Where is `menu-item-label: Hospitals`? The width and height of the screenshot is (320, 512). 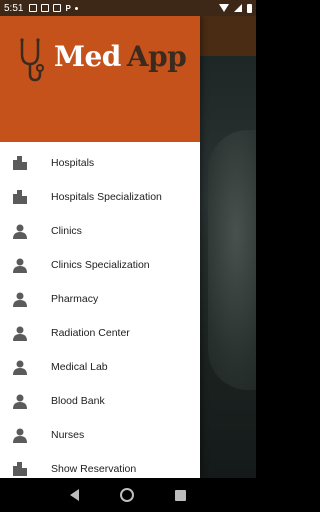
menu-item-label: Hospitals is located at coordinates (73, 163).